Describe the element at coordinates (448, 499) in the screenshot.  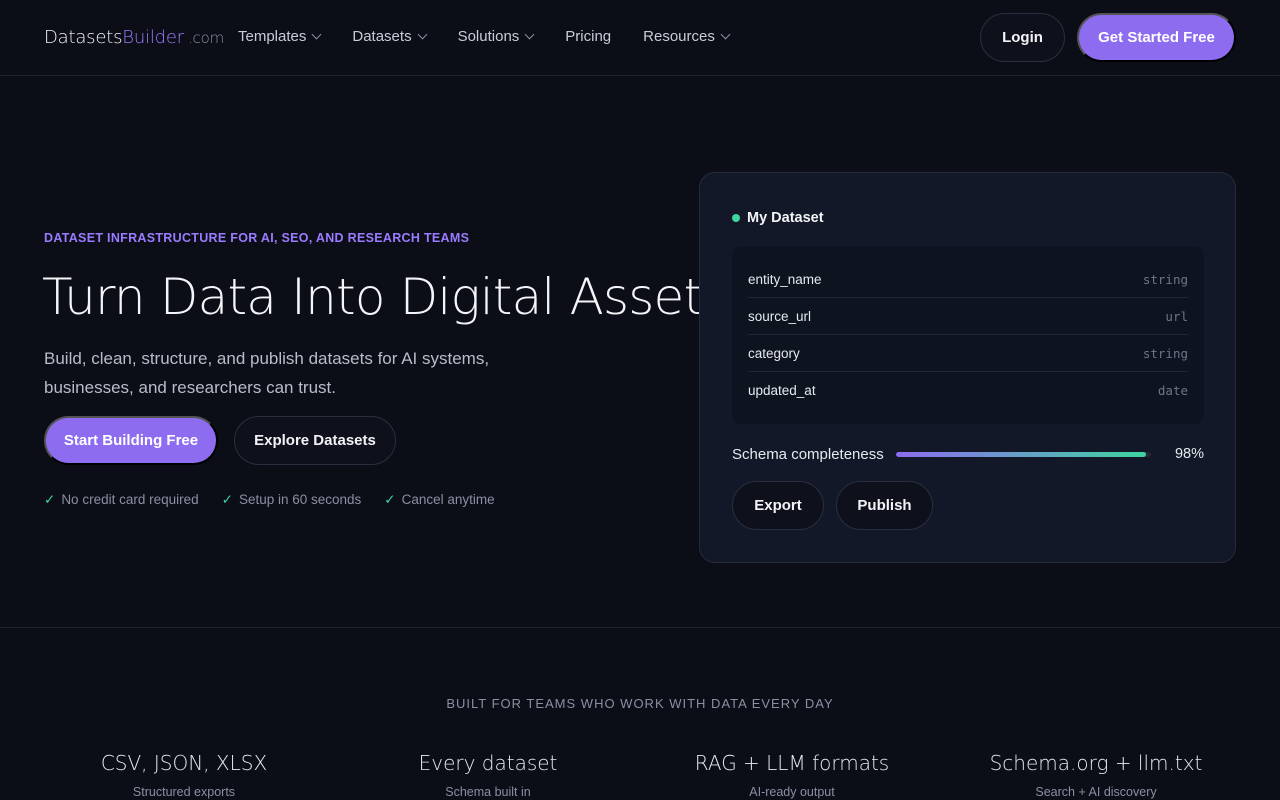
I see `perk-text: Cancel anytime` at that location.